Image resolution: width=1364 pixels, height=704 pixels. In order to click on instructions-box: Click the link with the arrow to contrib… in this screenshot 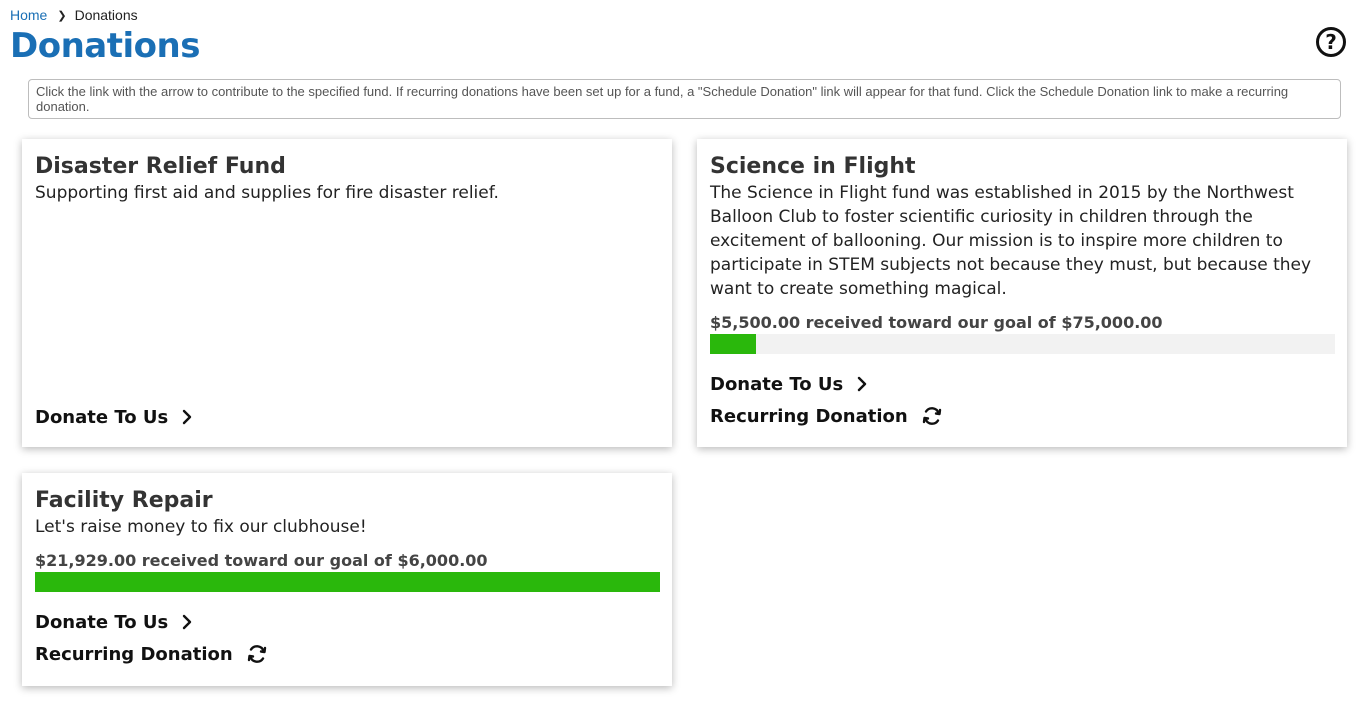, I will do `click(684, 99)`.